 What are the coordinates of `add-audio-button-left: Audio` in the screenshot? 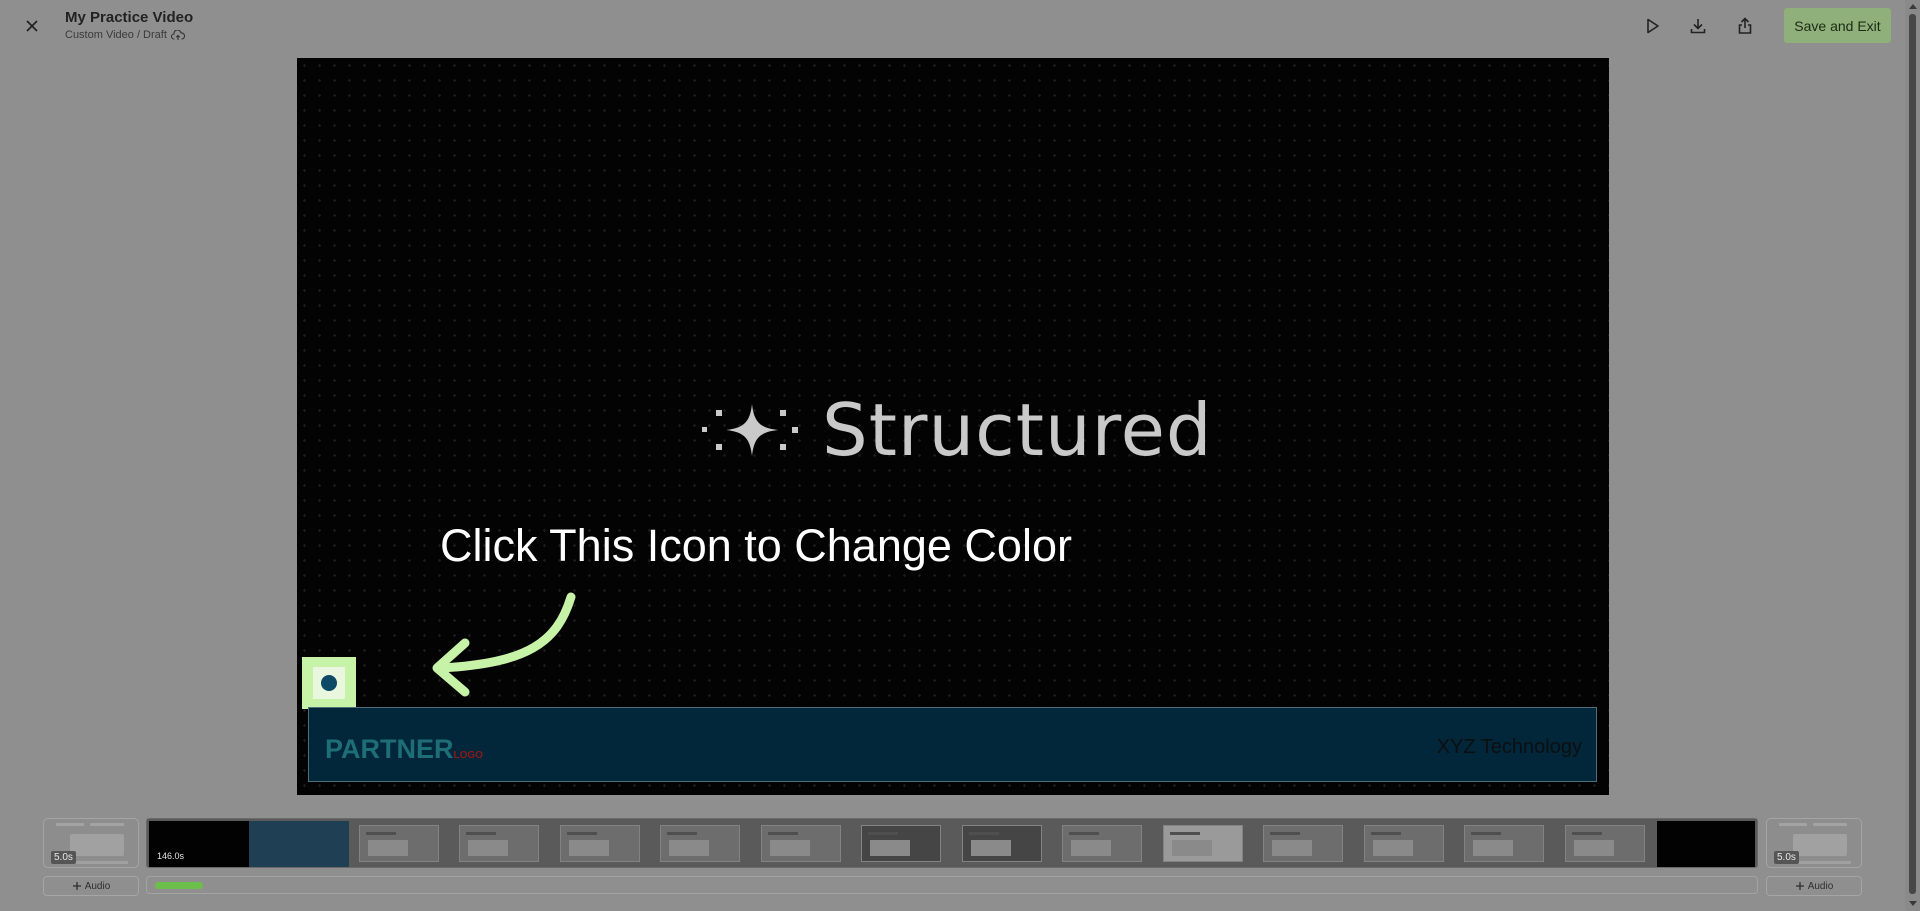 It's located at (91, 886).